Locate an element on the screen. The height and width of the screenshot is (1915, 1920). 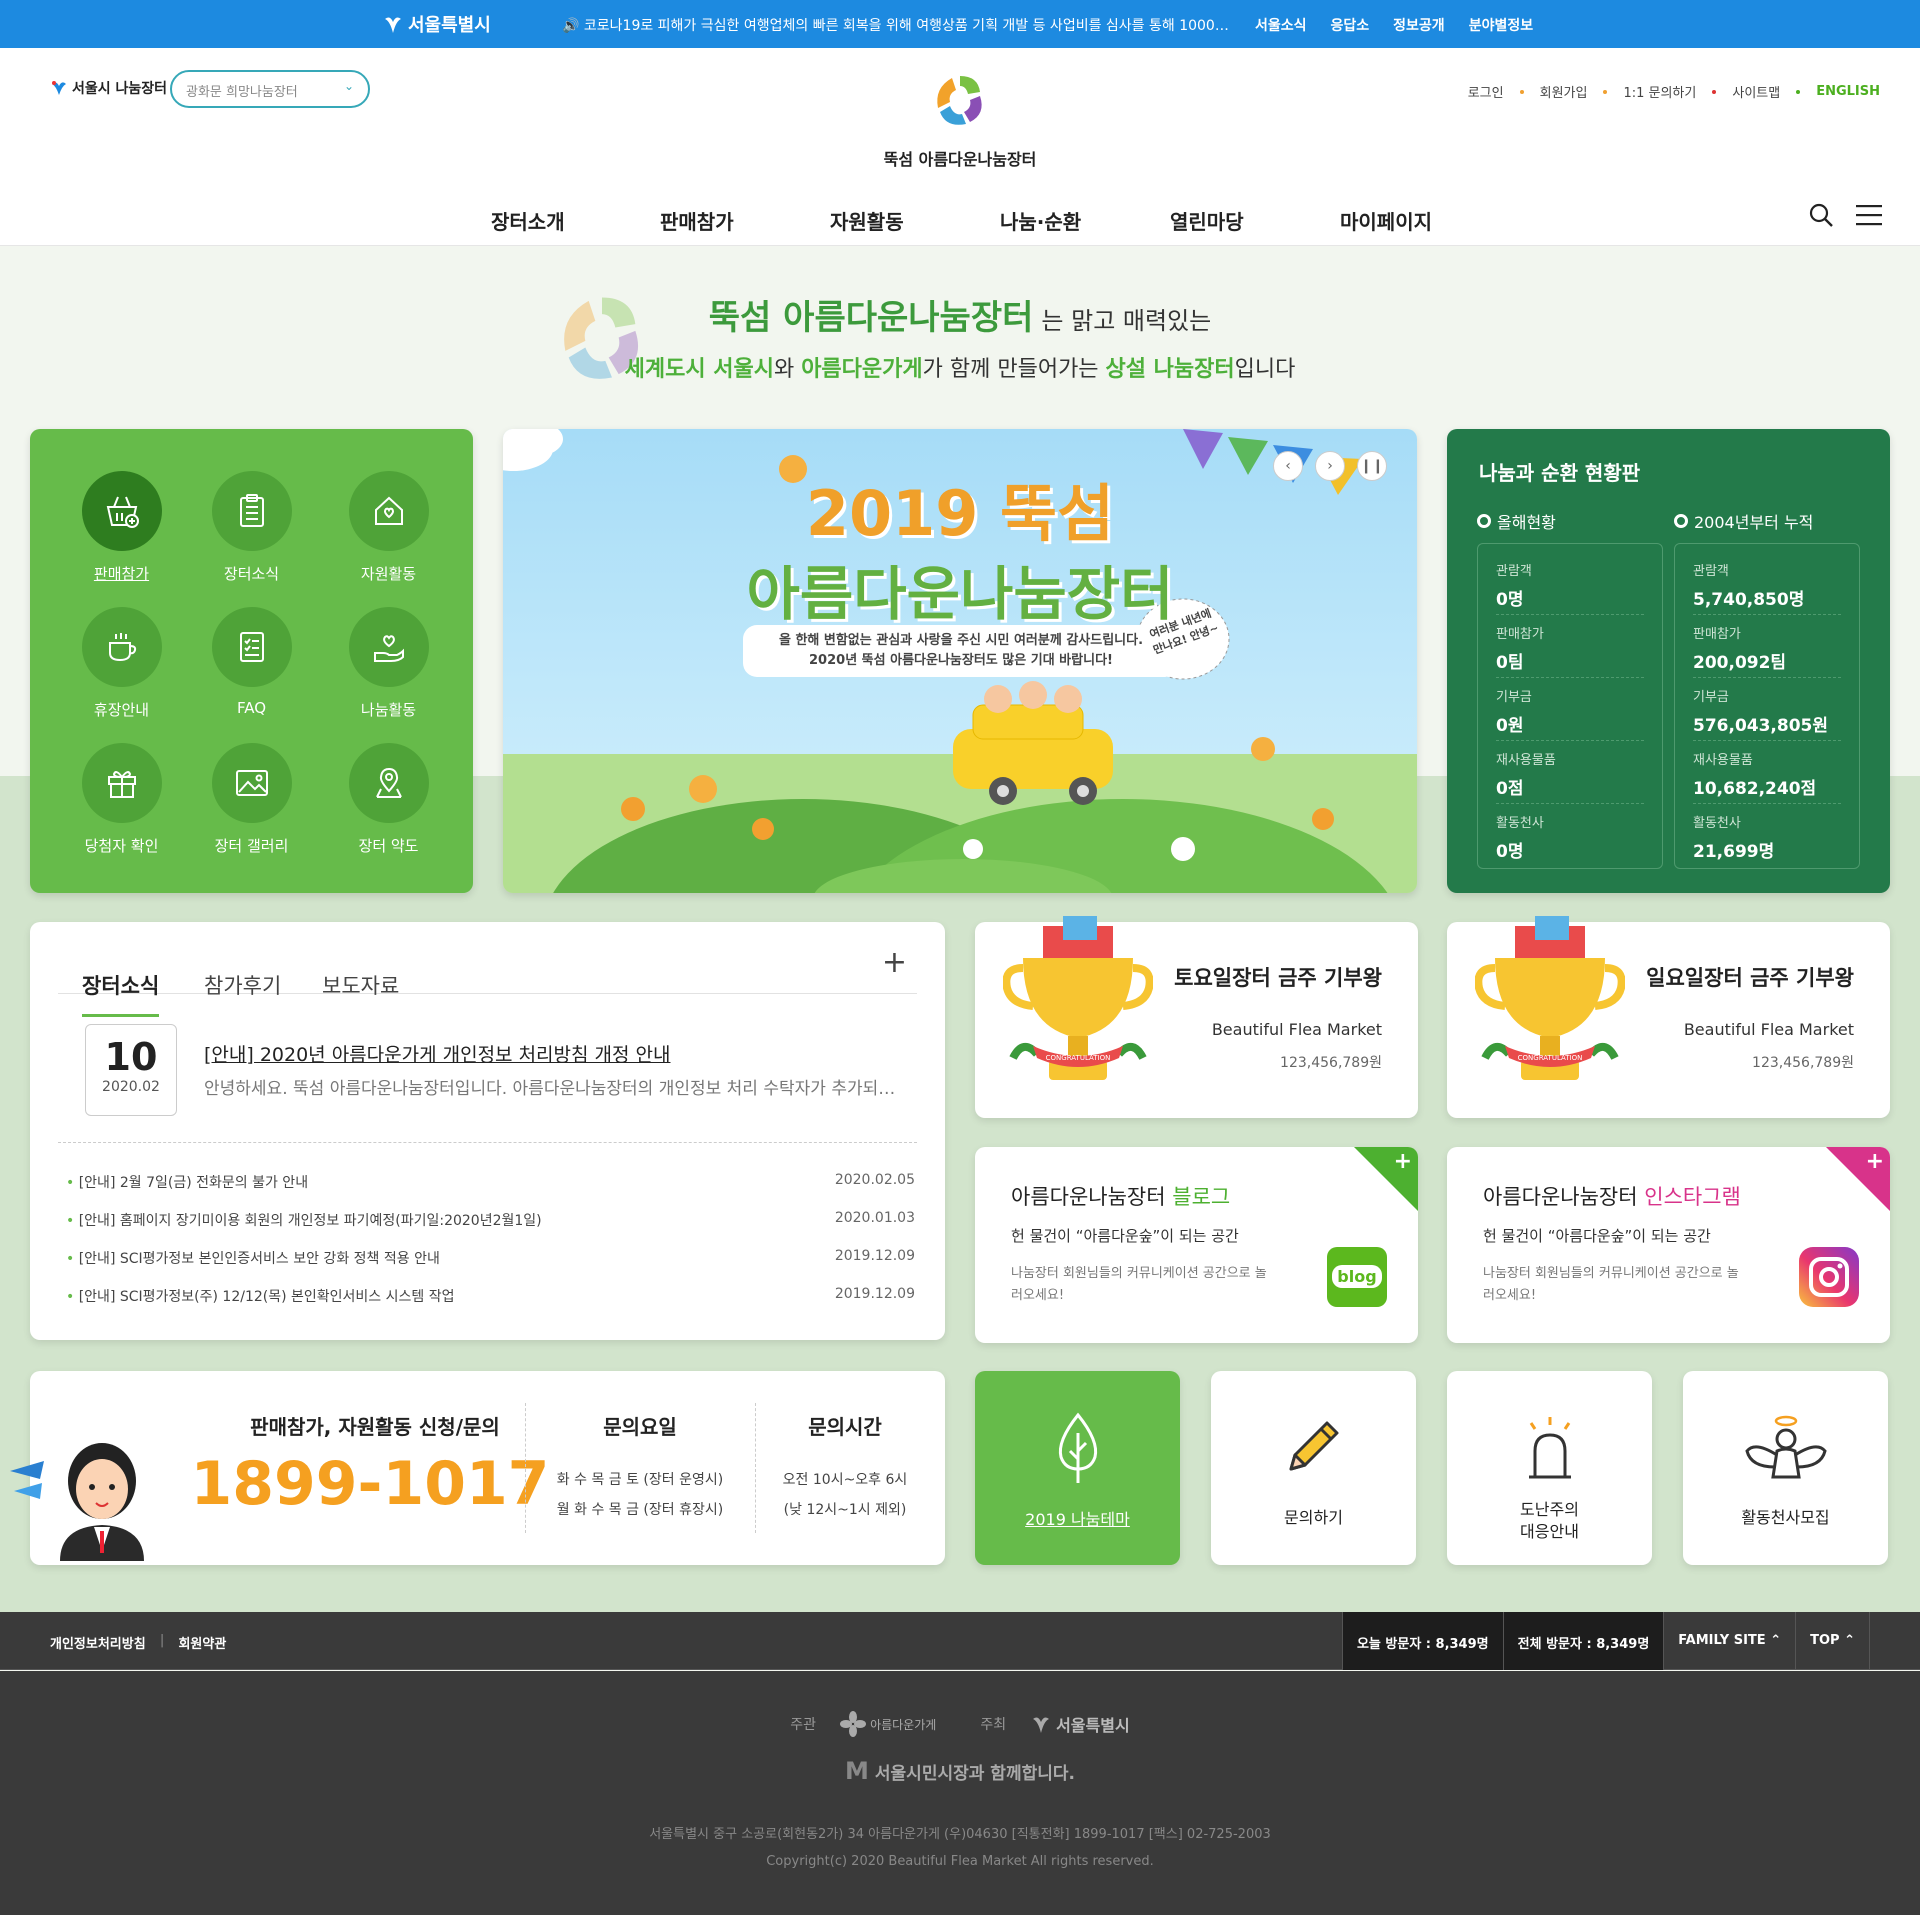
english-link: ENGLISH is located at coordinates (1848, 91).